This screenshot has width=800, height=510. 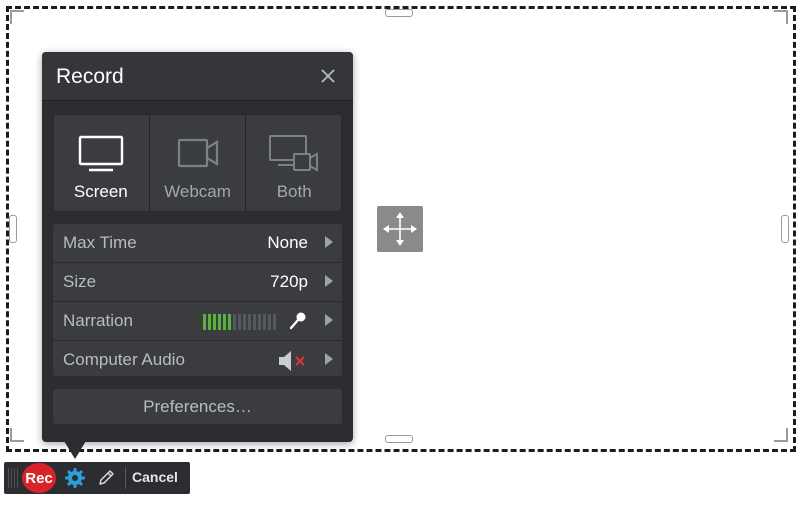 I want to click on drag-grip-icon, so click(x=13, y=478).